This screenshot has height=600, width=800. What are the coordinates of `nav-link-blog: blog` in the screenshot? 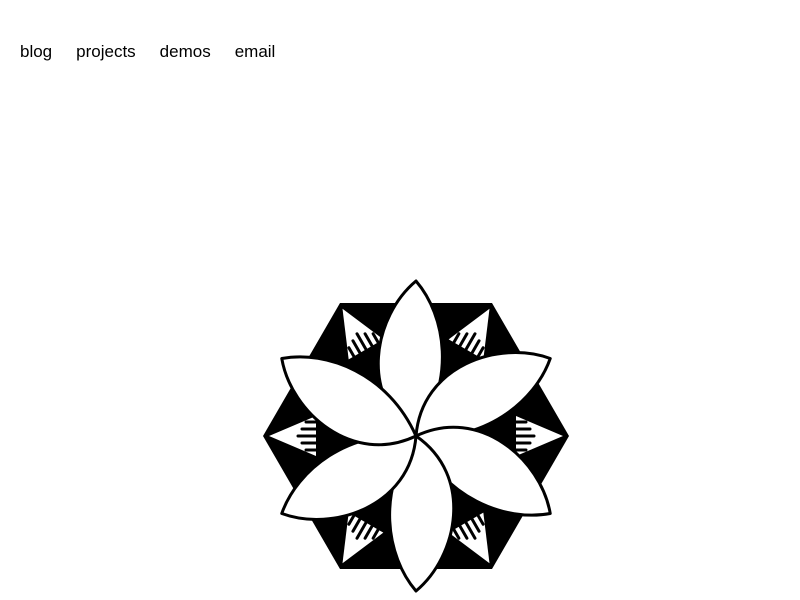 It's located at (36, 52).